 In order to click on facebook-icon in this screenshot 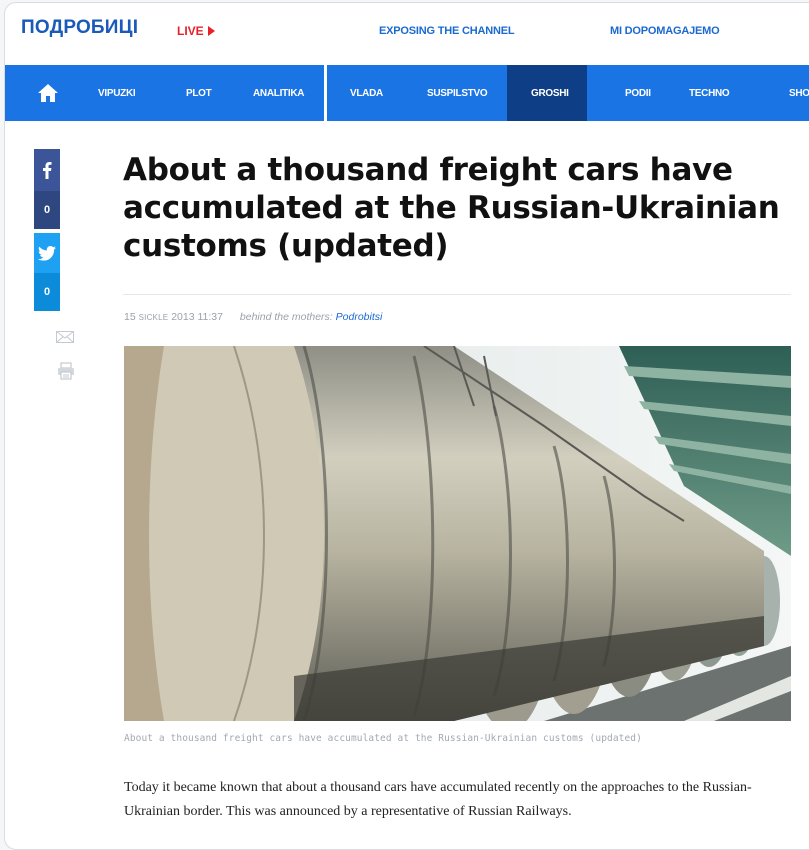, I will do `click(47, 170)`.